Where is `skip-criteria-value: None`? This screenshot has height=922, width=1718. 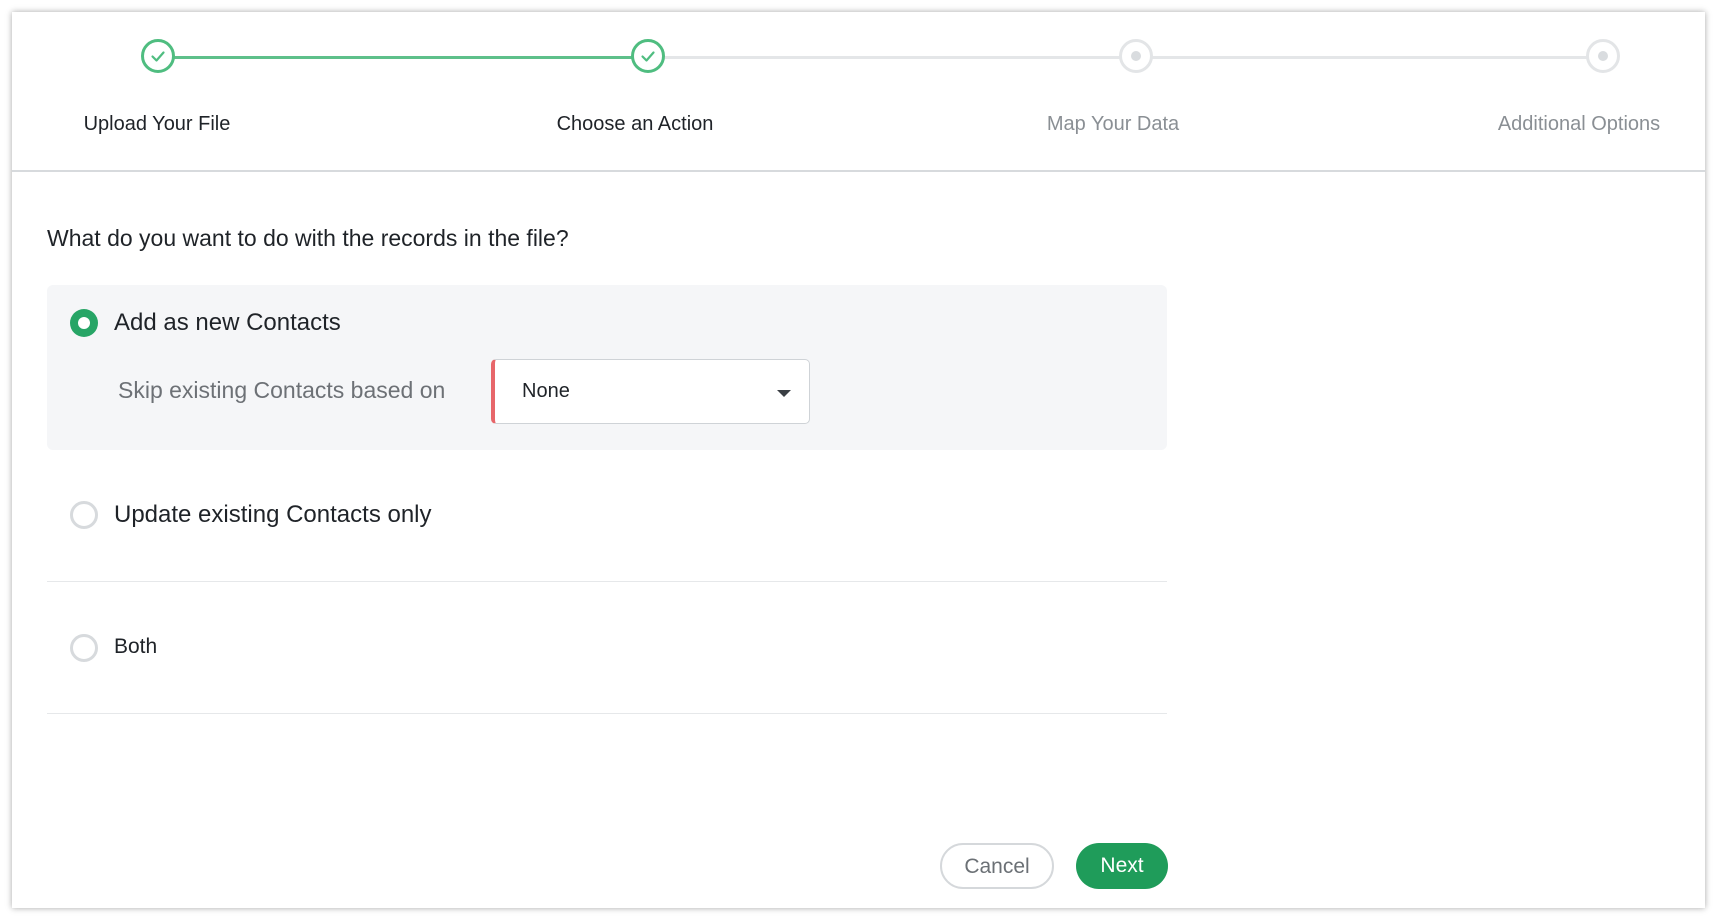 skip-criteria-value: None is located at coordinates (546, 391).